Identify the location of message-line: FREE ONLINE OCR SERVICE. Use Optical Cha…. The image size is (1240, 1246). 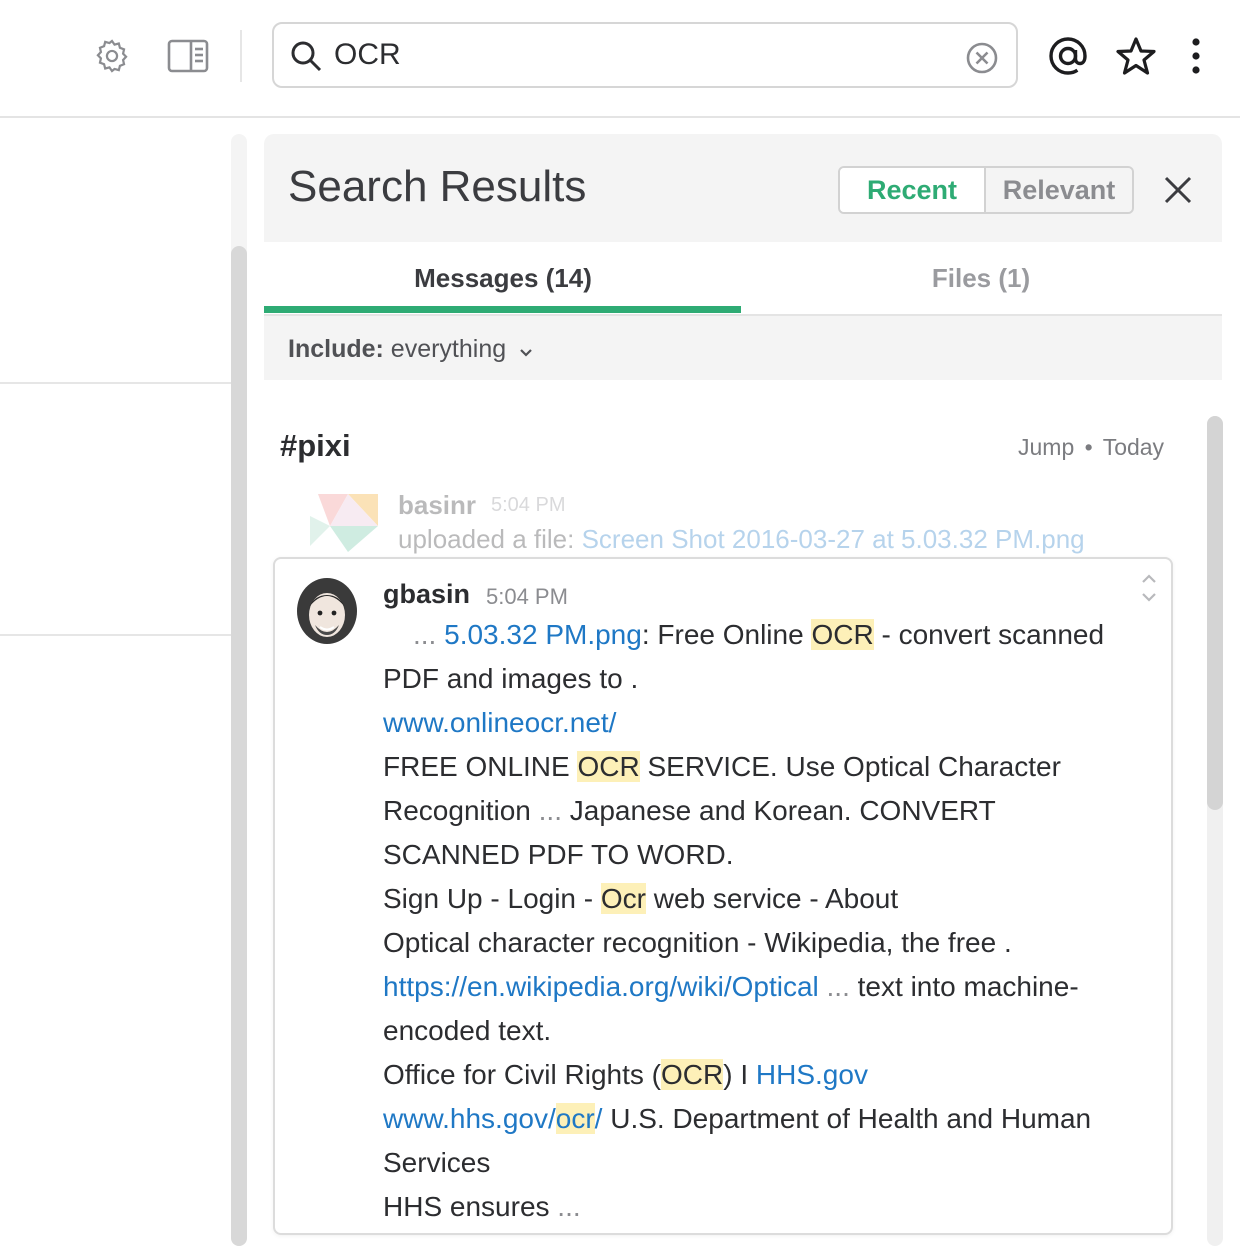
(773, 767).